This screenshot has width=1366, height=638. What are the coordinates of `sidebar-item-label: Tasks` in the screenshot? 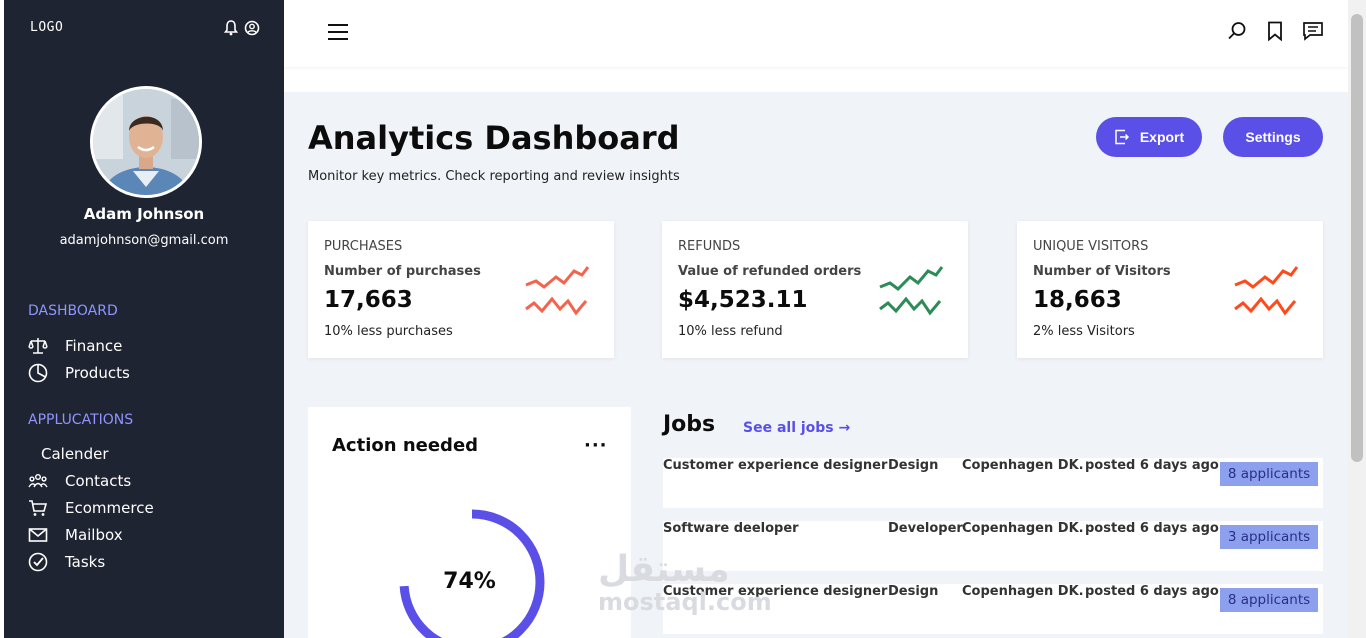 It's located at (85, 561).